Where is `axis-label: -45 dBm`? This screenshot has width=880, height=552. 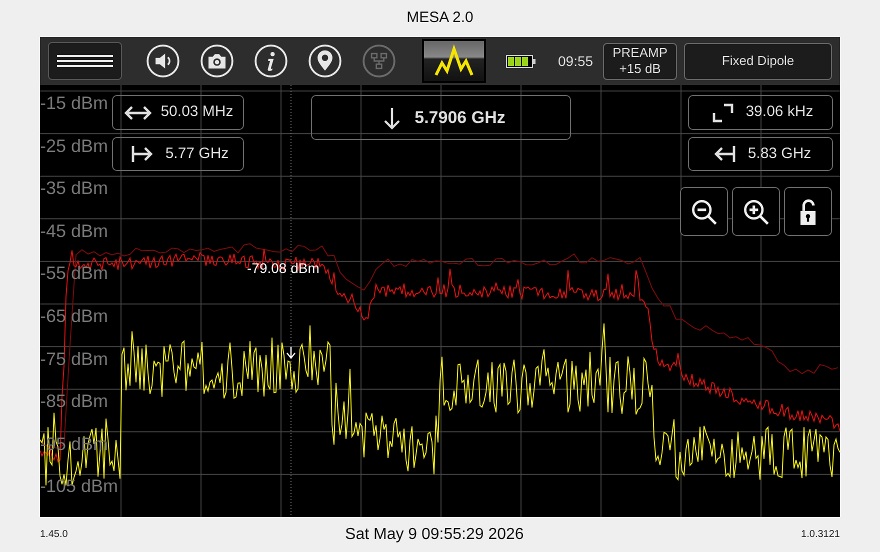
axis-label: -45 dBm is located at coordinates (74, 230).